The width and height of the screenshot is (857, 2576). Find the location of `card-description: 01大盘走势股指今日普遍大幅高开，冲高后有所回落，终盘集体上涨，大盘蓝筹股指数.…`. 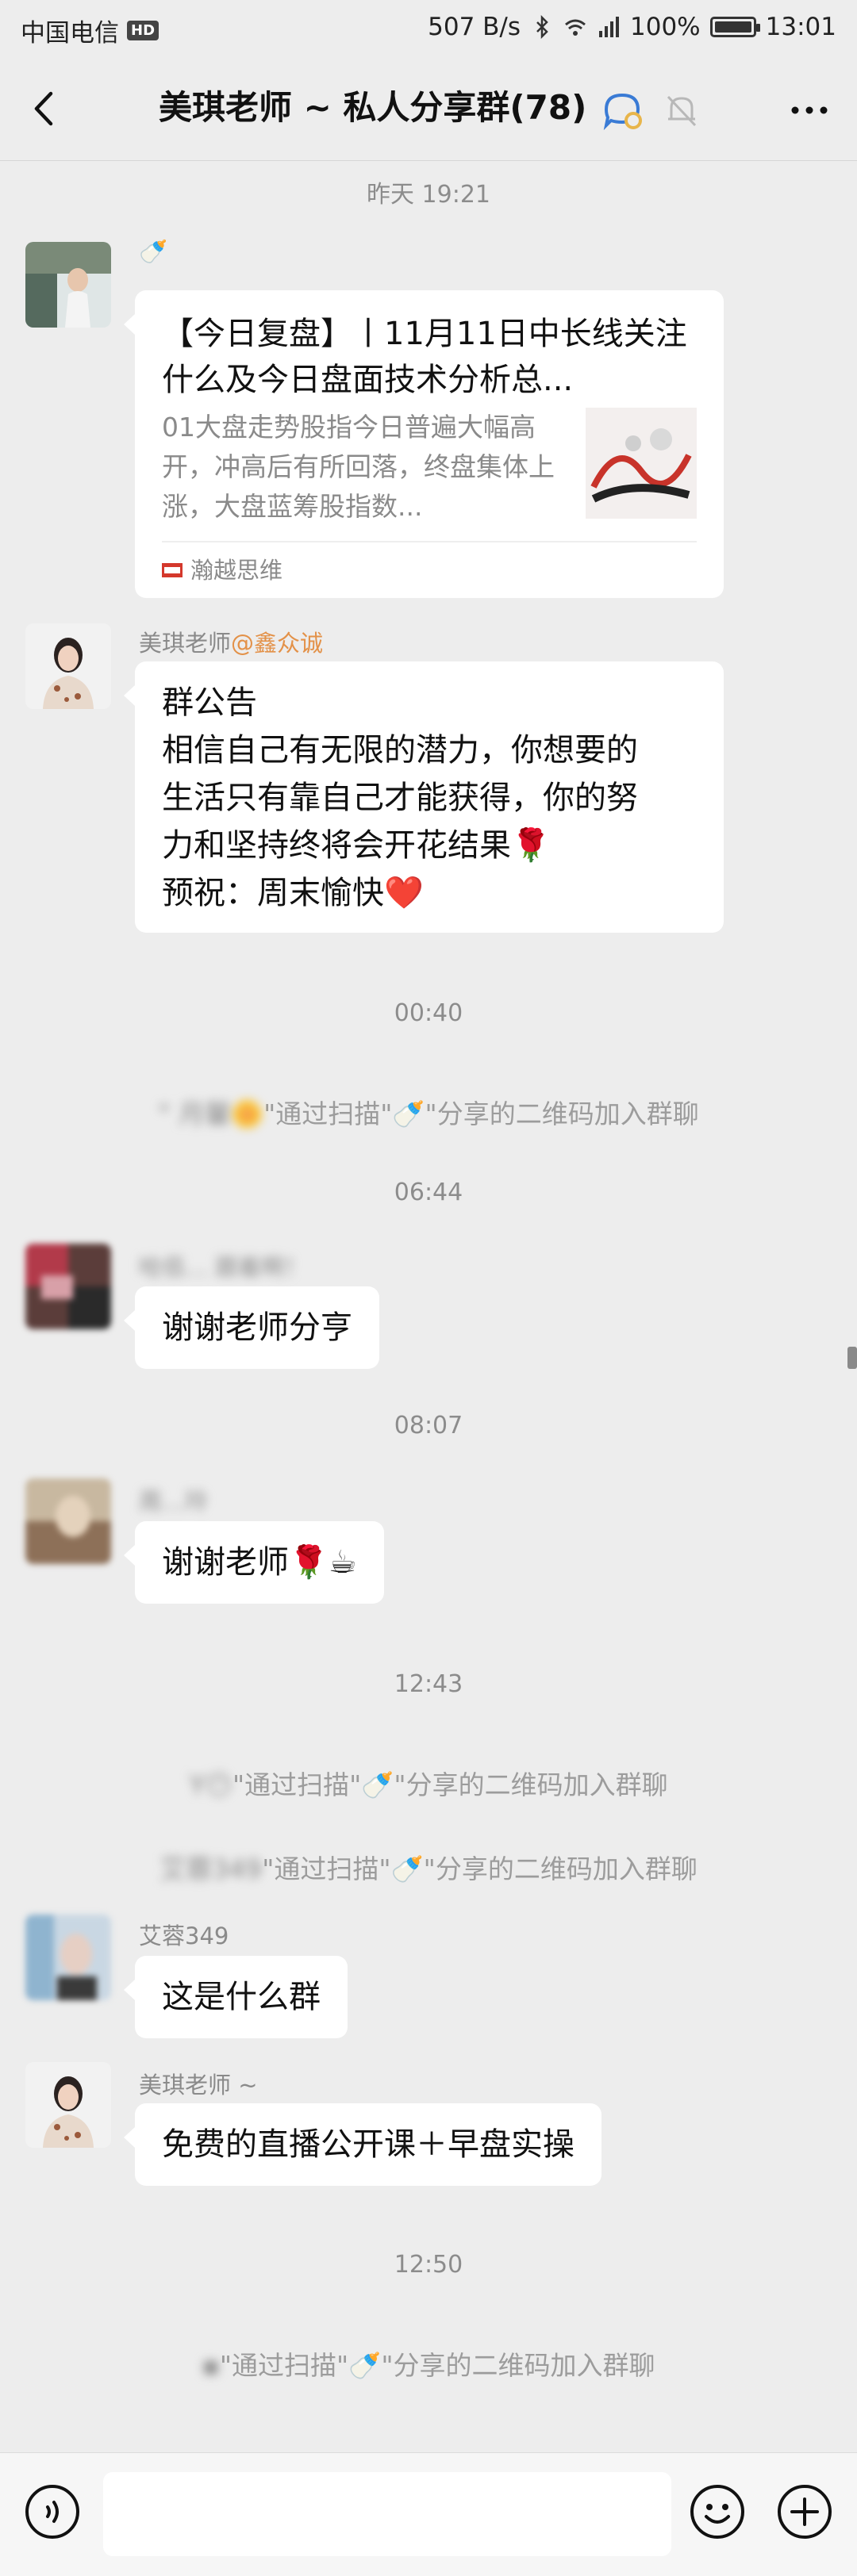

card-description: 01大盘走势股指今日普遍大幅高开，冲高后有所回落，终盘集体上涨，大盘蓝筹股指数.… is located at coordinates (358, 467).